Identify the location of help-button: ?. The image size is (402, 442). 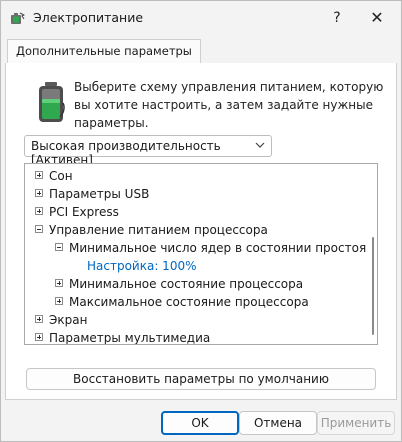
(337, 18).